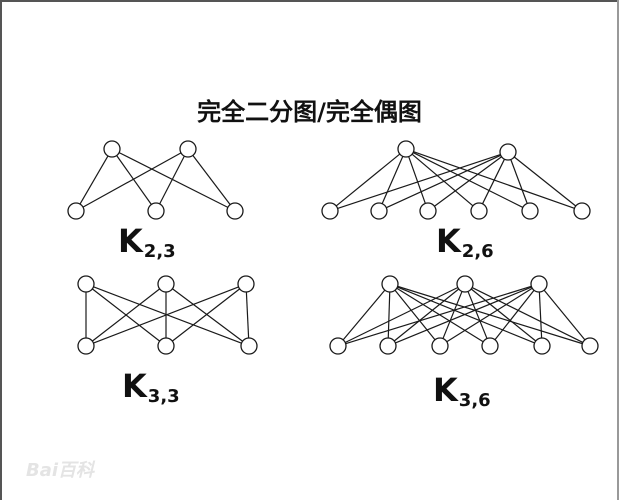 The width and height of the screenshot is (619, 500). What do you see at coordinates (475, 400) in the screenshot?
I see `graph-label-subscript: 3,6` at bounding box center [475, 400].